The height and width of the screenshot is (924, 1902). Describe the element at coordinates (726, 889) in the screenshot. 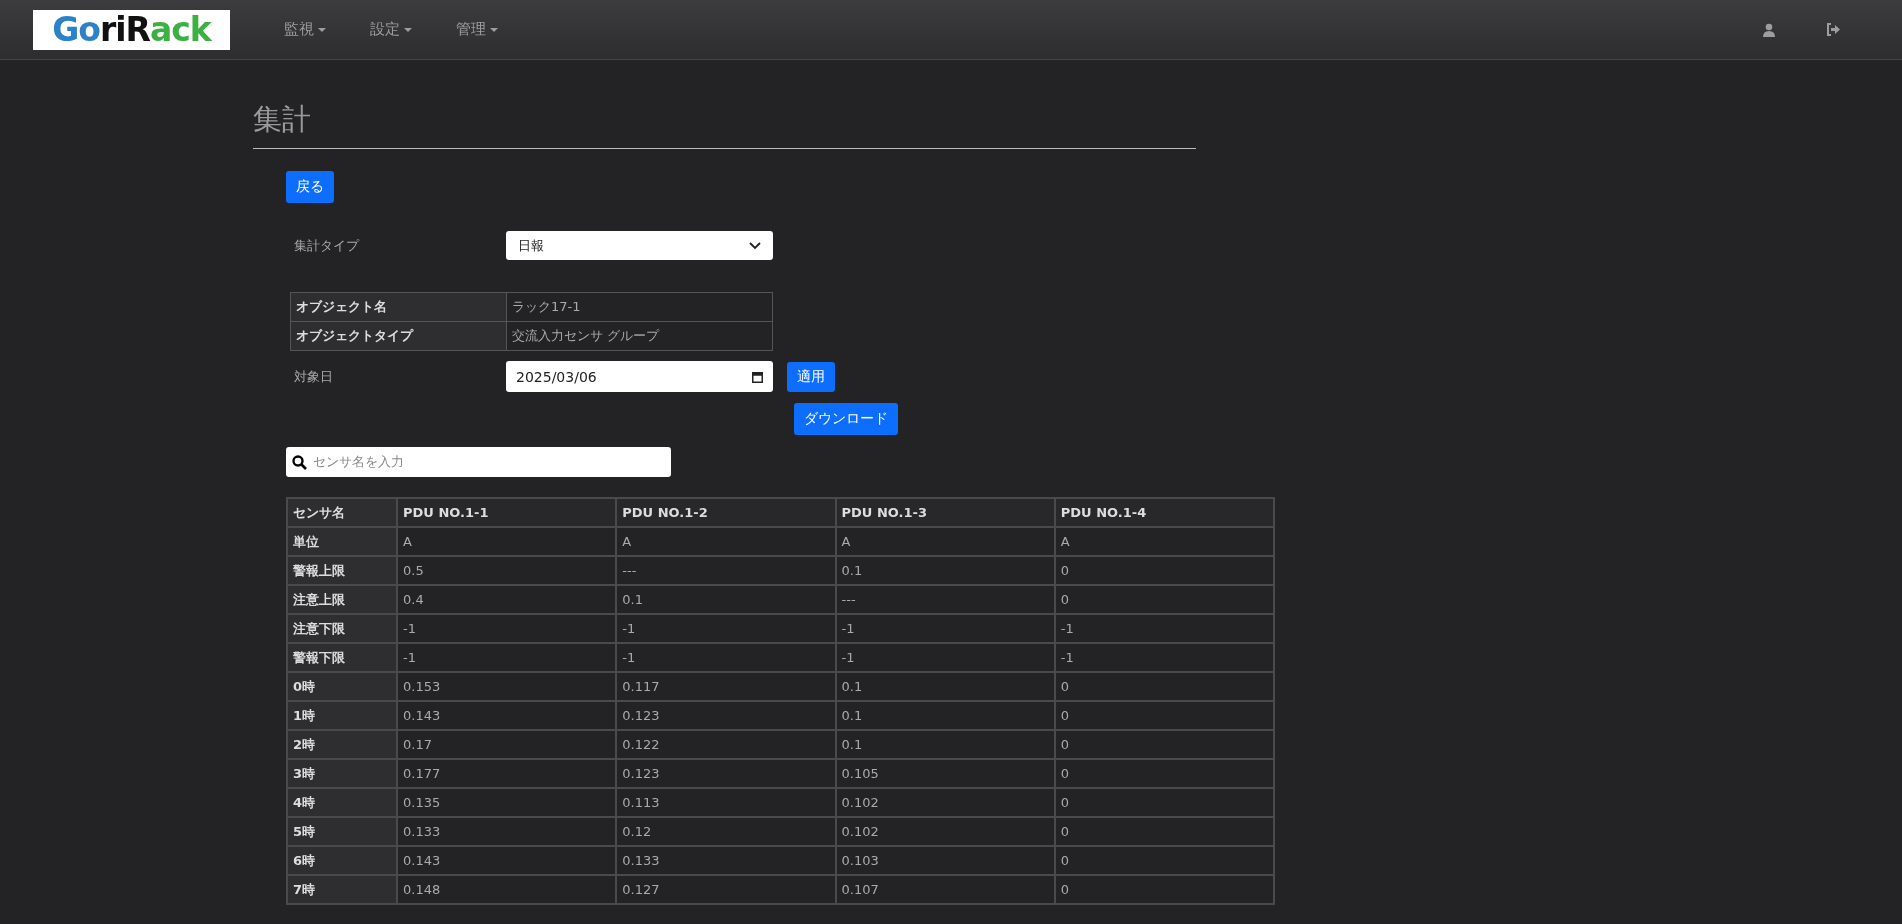

I see `table-cell: 0.127` at that location.